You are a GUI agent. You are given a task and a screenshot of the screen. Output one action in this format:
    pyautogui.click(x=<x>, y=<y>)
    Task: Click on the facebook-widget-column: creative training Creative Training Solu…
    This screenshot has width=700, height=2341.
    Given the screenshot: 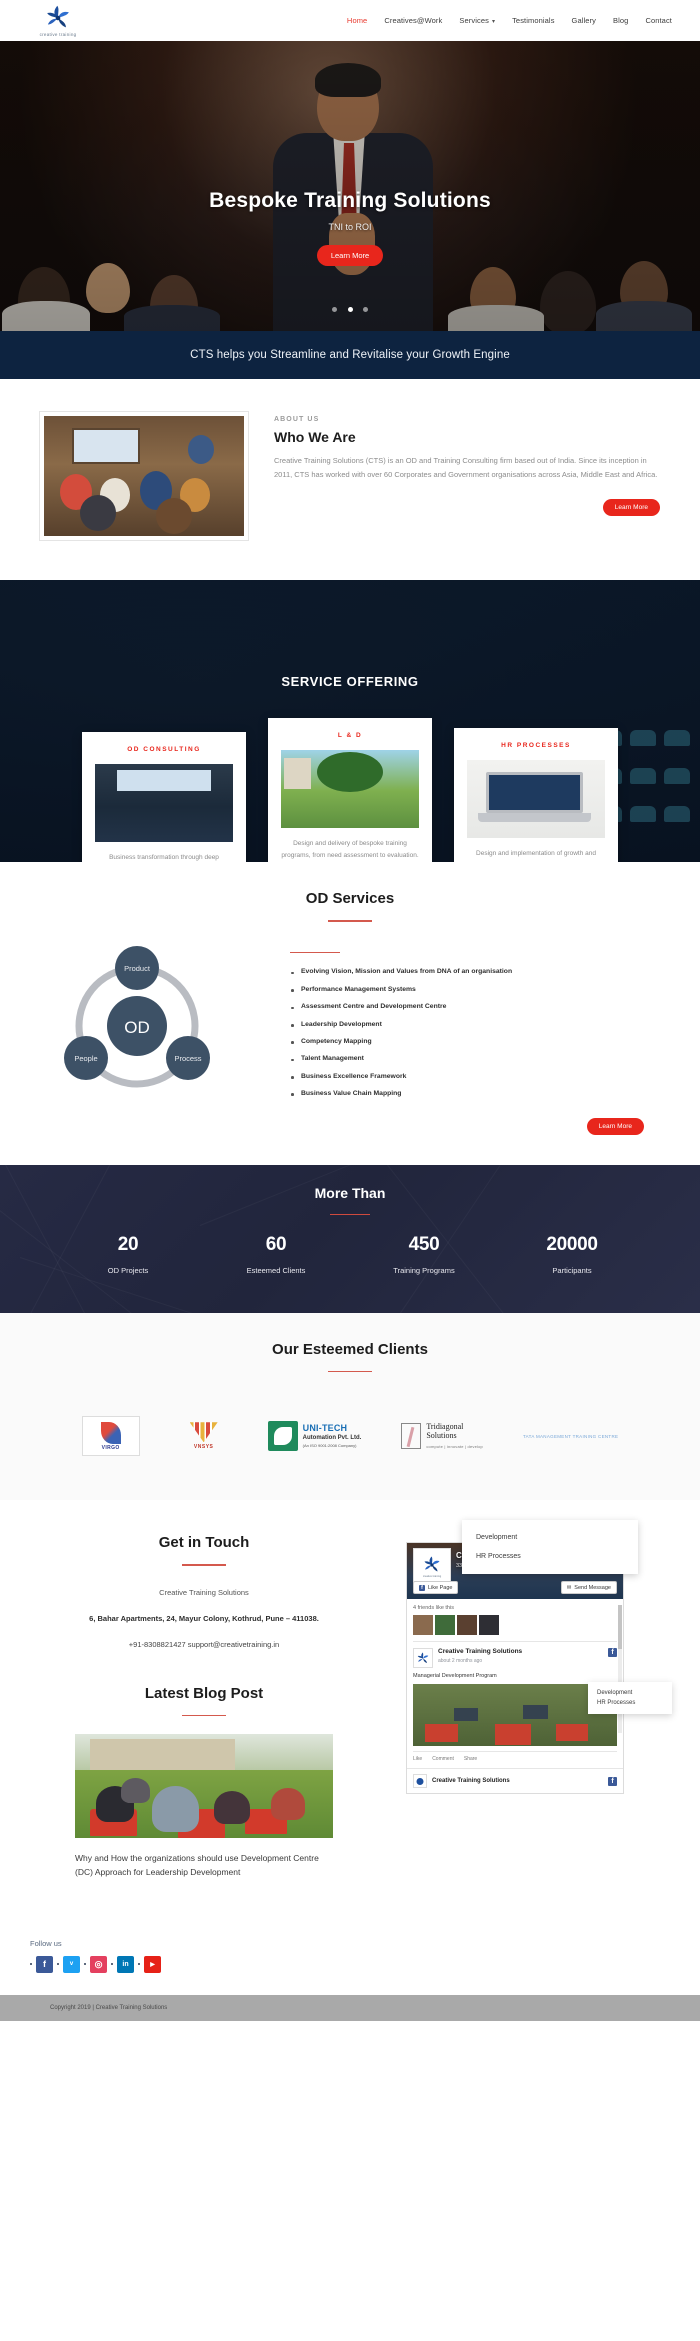 What is the action you would take?
    pyautogui.click(x=534, y=1699)
    